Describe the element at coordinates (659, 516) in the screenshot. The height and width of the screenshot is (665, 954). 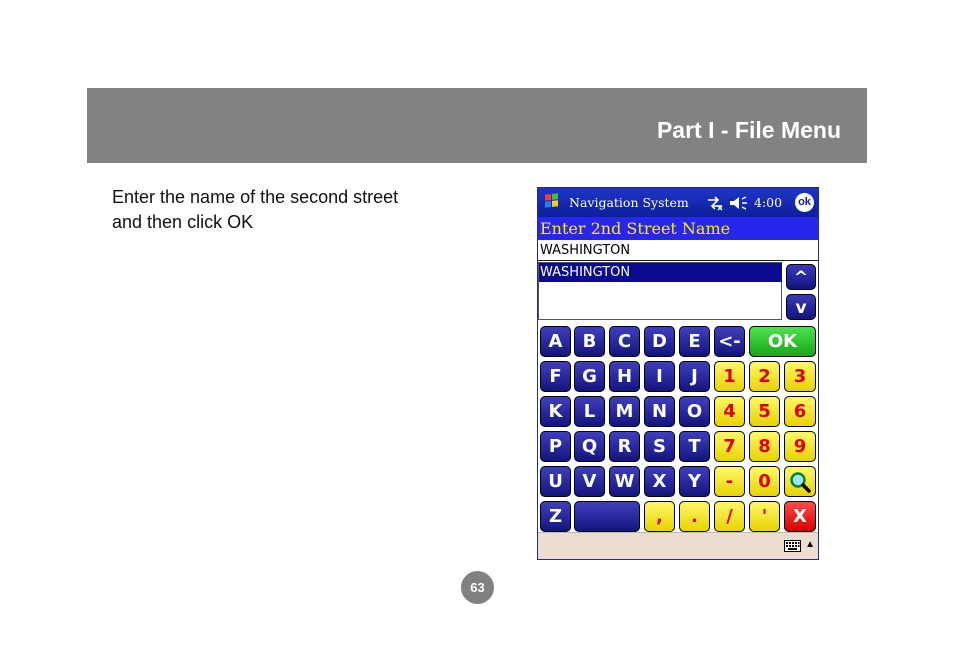
I see `key-comma: ,` at that location.